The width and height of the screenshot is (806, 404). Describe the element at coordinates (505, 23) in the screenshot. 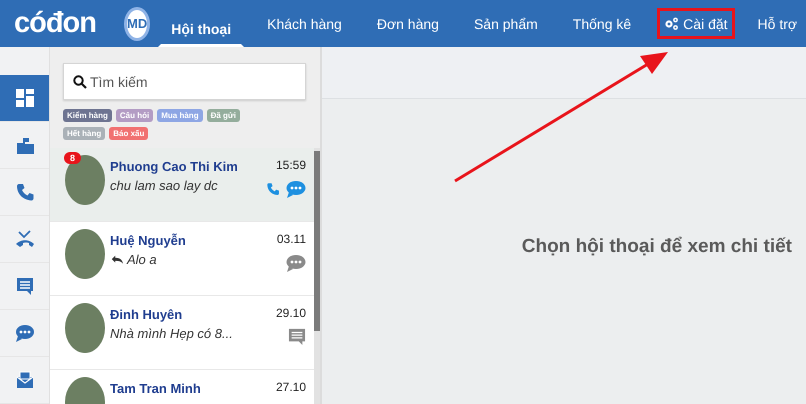

I see `nav-tab: Sản phẩm` at that location.